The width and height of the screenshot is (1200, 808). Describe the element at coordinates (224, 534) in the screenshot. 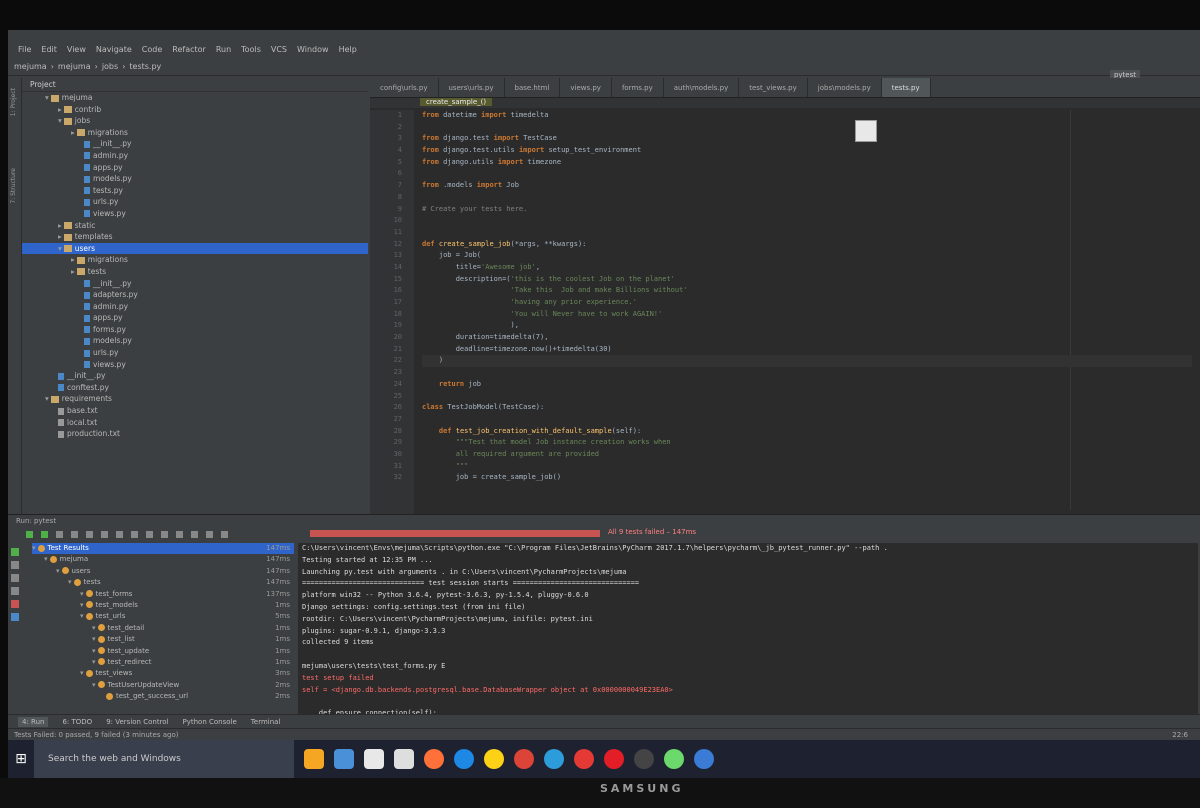

I see `settings-icon` at that location.